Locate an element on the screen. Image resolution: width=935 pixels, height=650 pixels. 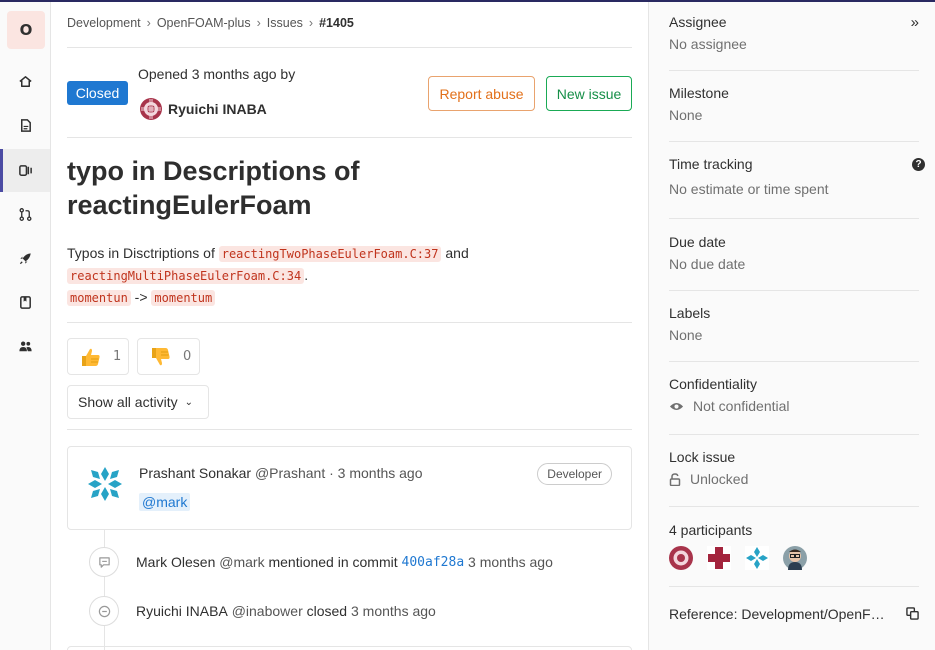
comment-icon is located at coordinates (104, 562).